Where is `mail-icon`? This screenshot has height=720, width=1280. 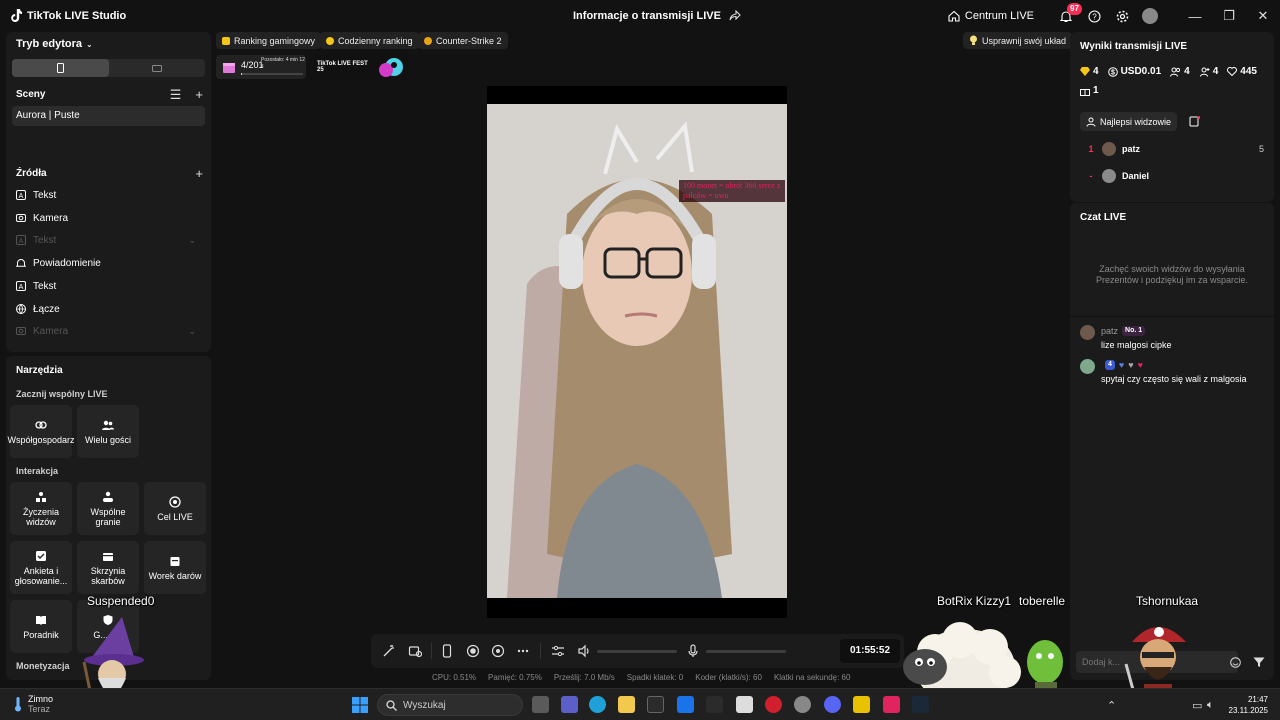 mail-icon is located at coordinates (685, 704).